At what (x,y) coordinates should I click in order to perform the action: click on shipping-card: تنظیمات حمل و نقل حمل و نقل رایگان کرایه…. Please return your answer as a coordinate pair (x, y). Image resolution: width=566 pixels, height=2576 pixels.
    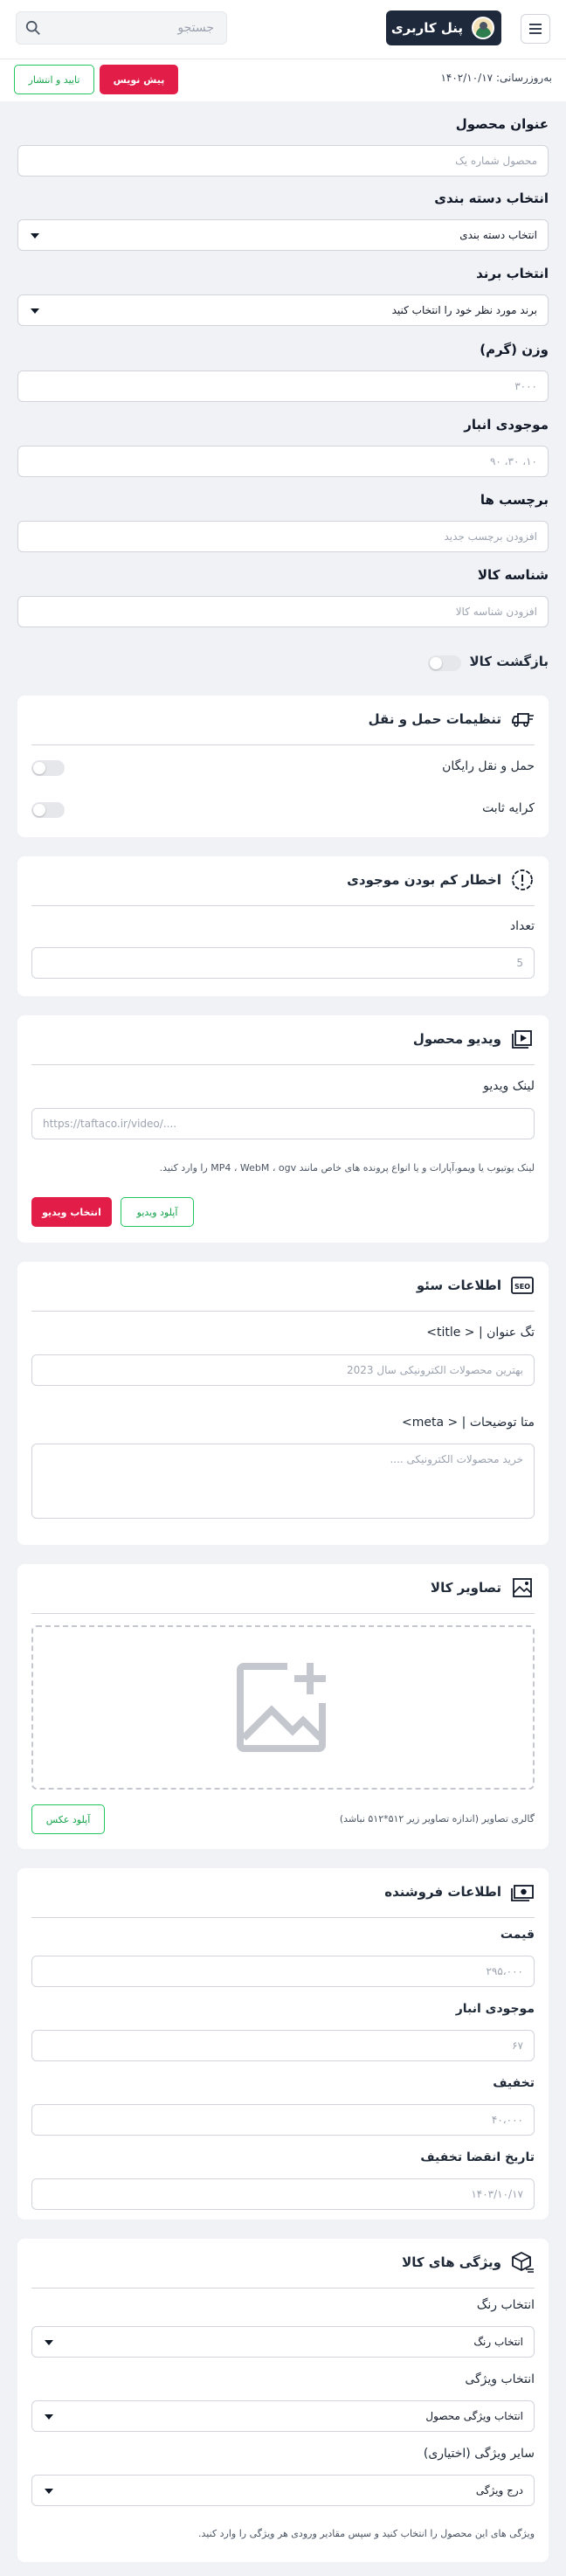
    Looking at the image, I should click on (283, 766).